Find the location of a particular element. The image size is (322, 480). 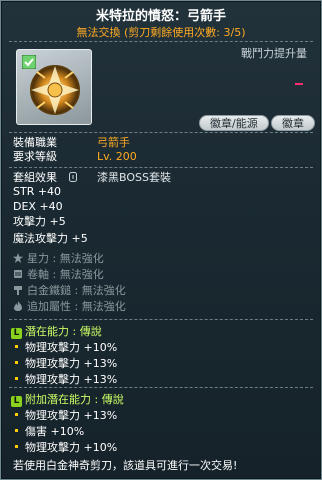

starforce-row: 星力 : 無法強化 is located at coordinates (58, 259).